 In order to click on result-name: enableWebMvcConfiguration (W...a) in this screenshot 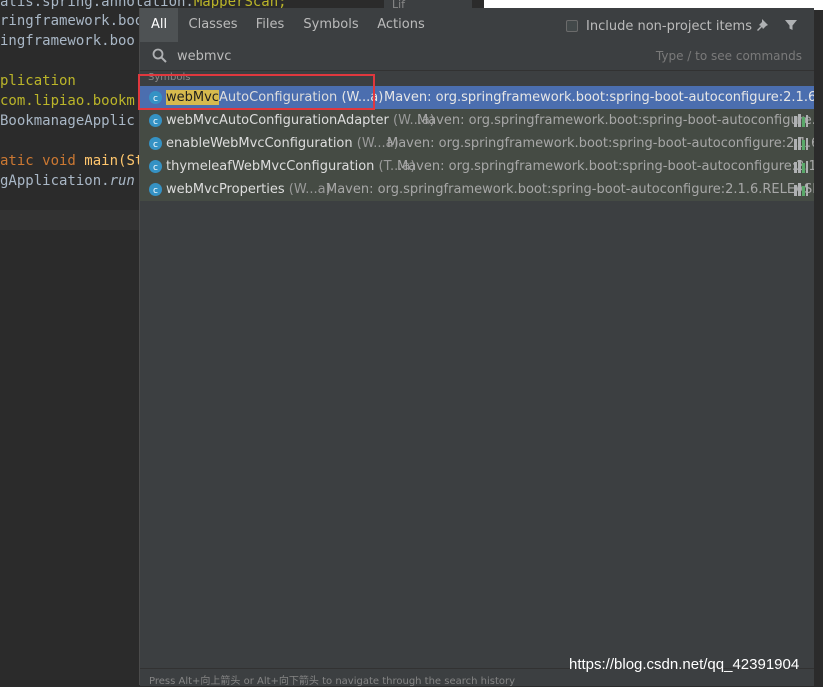, I will do `click(282, 143)`.